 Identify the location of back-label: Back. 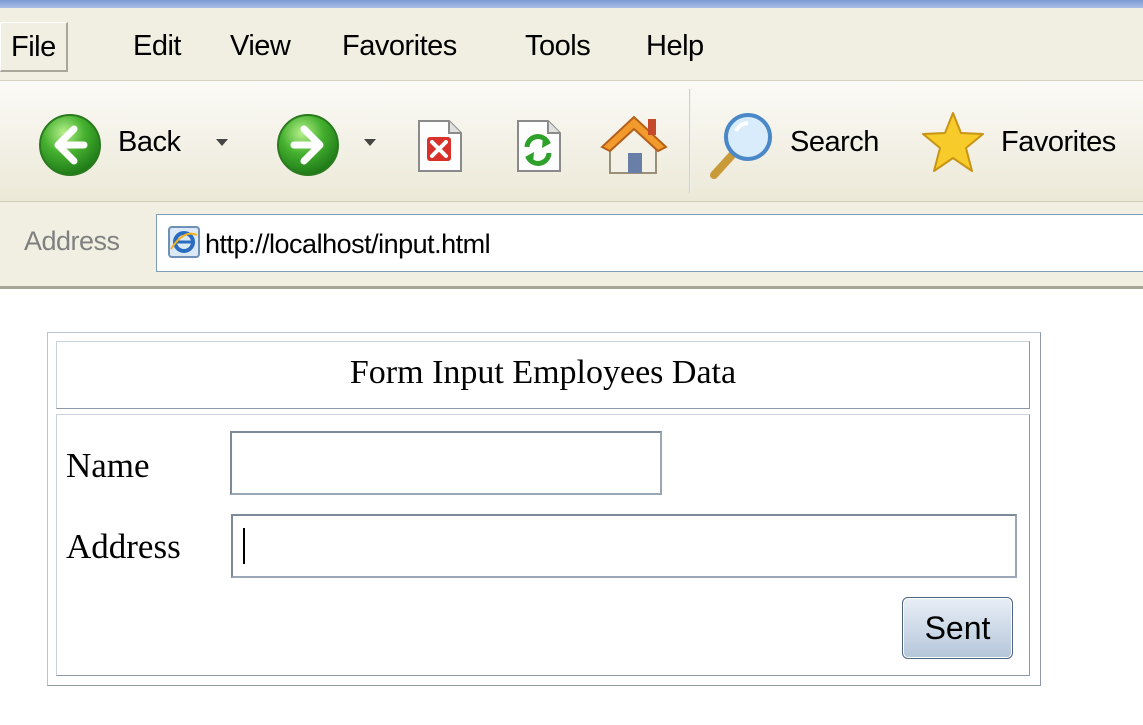
(149, 142).